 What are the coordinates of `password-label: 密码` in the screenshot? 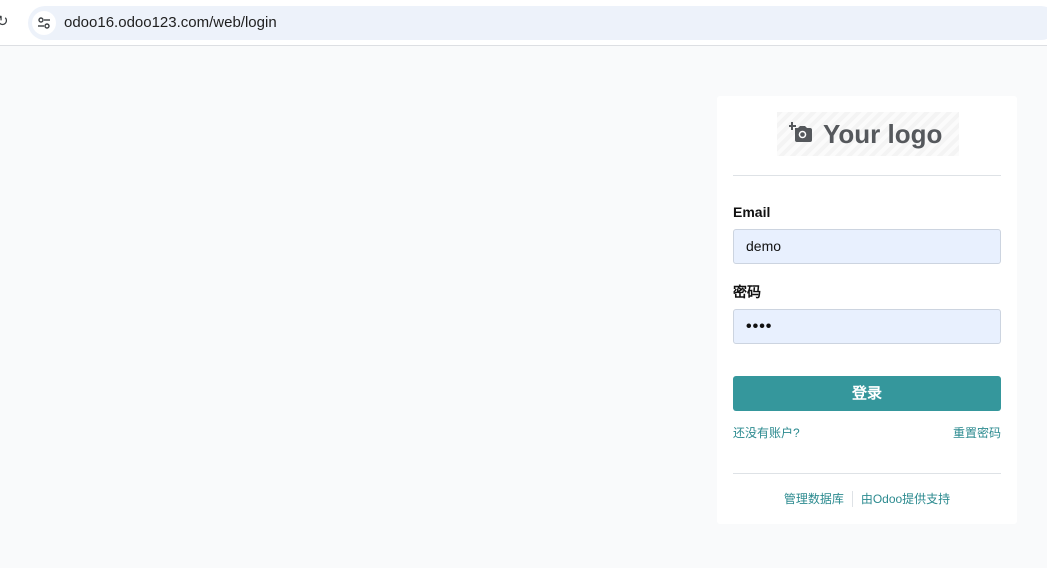 It's located at (747, 292).